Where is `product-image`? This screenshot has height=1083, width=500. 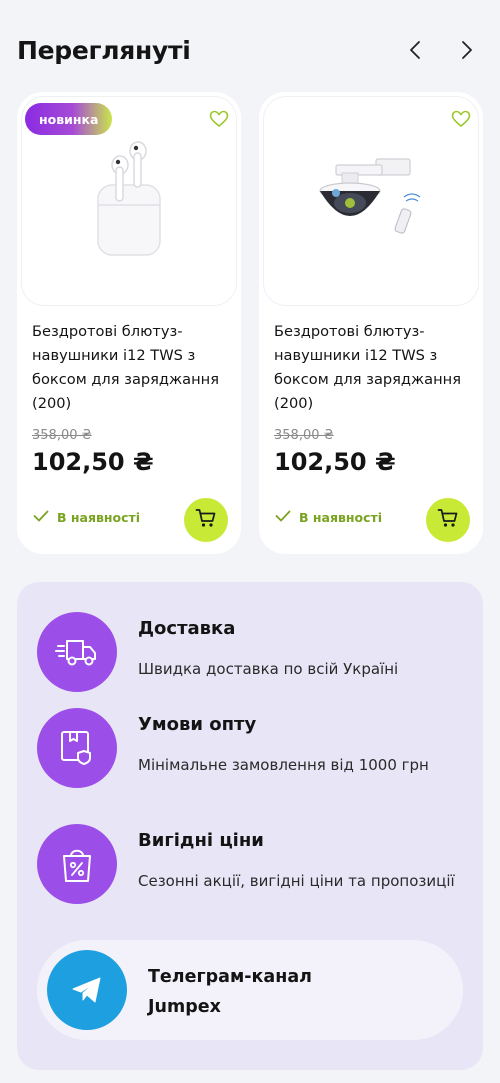 product-image is located at coordinates (371, 201).